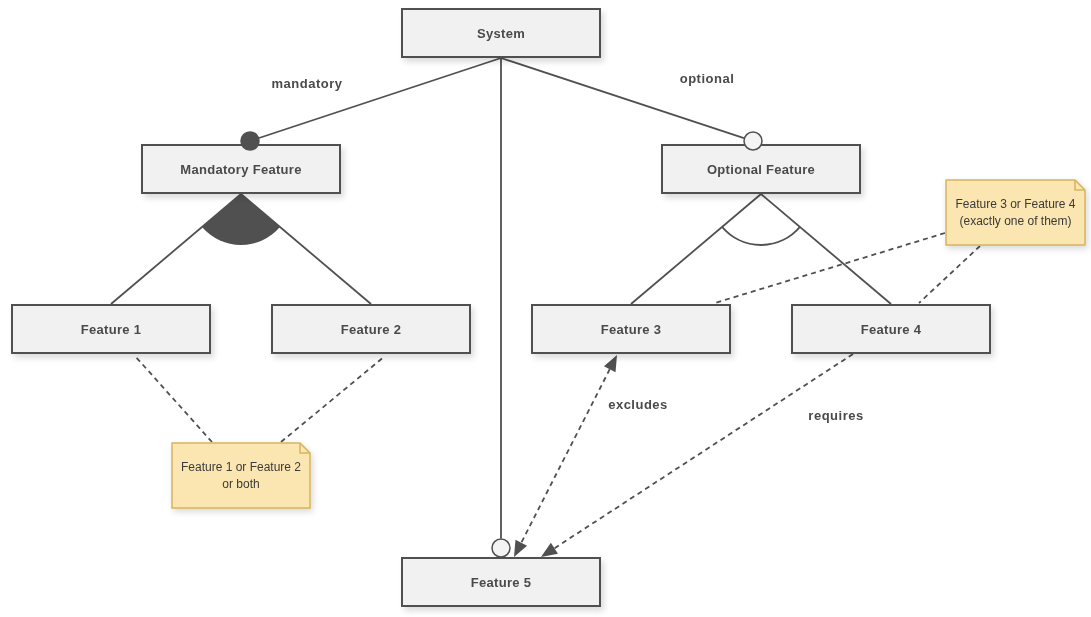  I want to click on relation-label: mandatory, so click(307, 83).